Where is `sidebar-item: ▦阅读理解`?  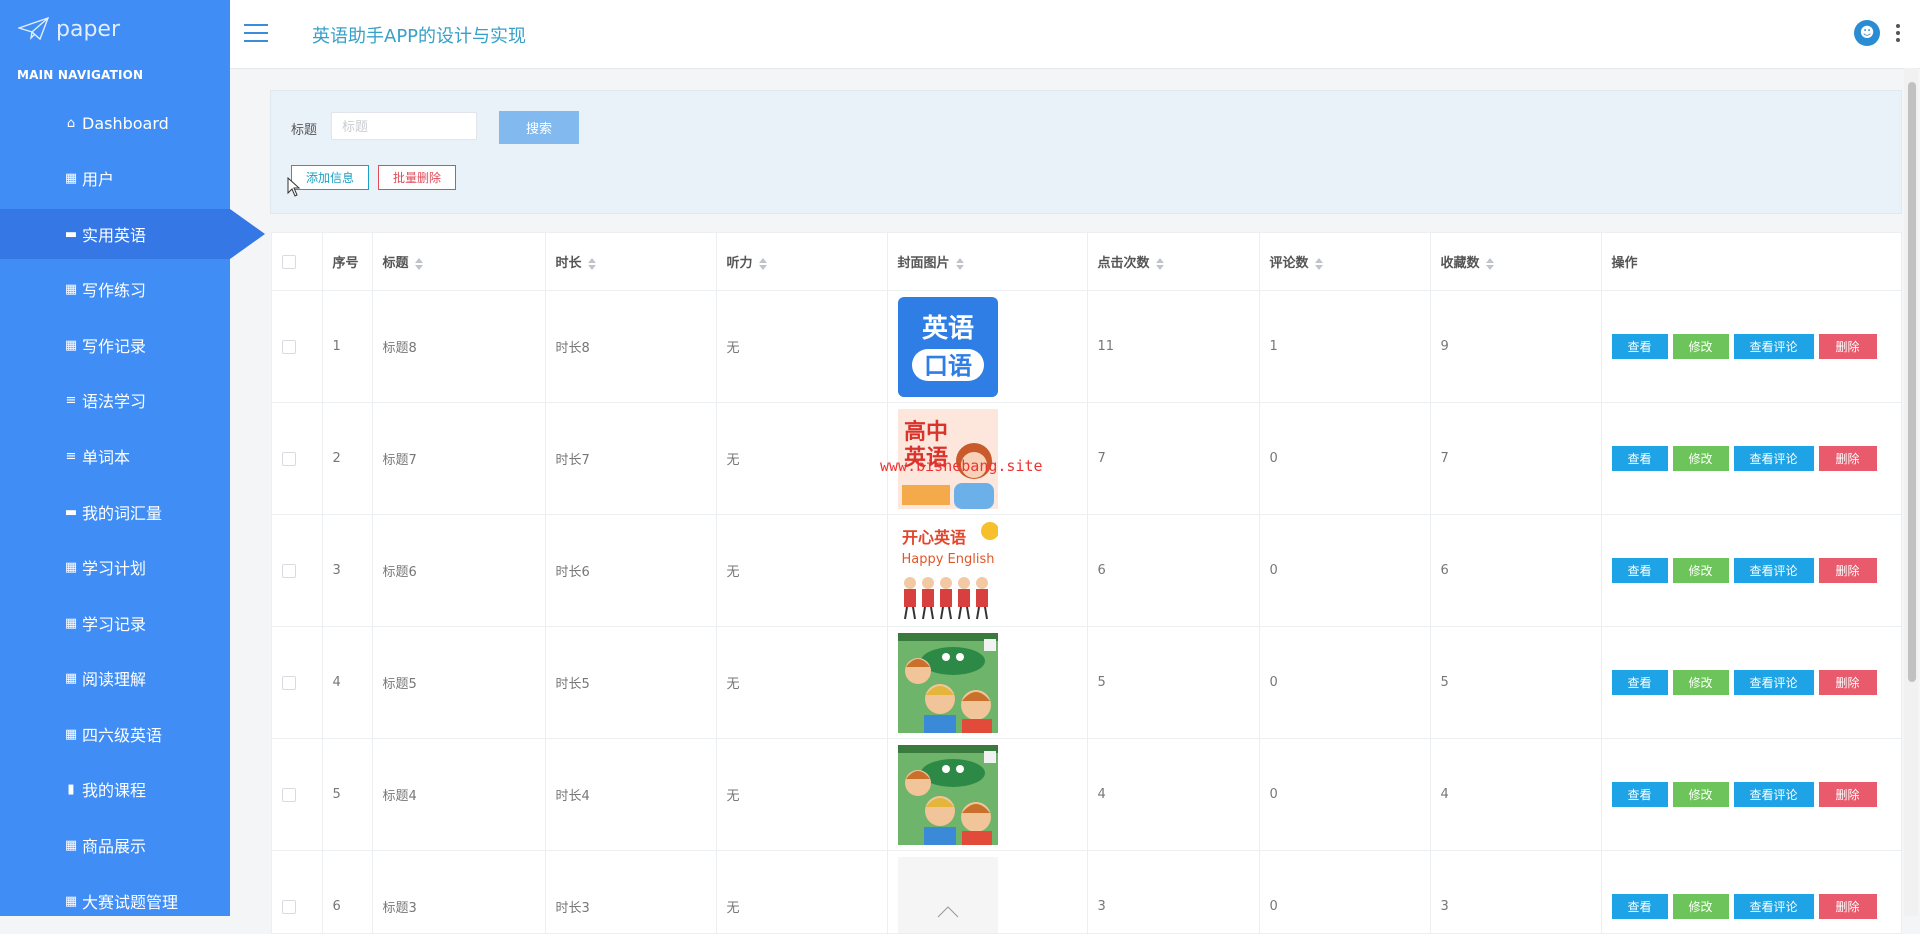
sidebar-item: ▦阅读理解 is located at coordinates (115, 678).